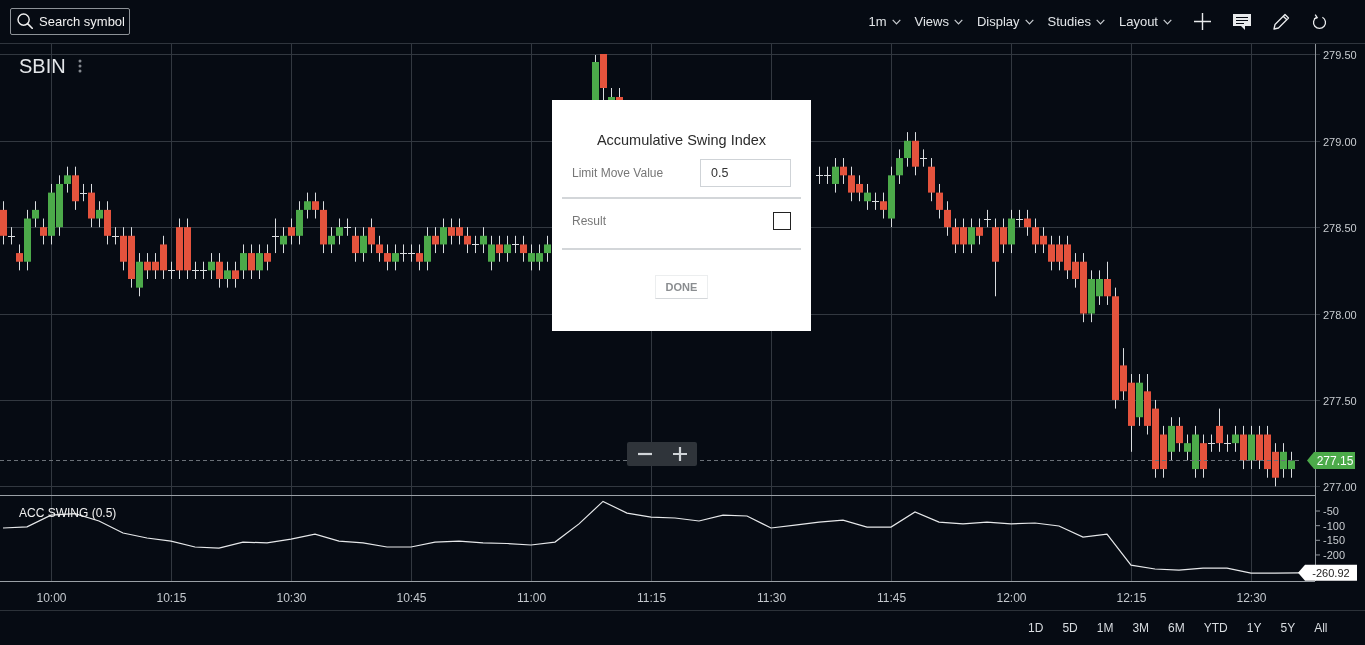  What do you see at coordinates (531, 598) in the screenshot?
I see `time-axis-label: 11:00` at bounding box center [531, 598].